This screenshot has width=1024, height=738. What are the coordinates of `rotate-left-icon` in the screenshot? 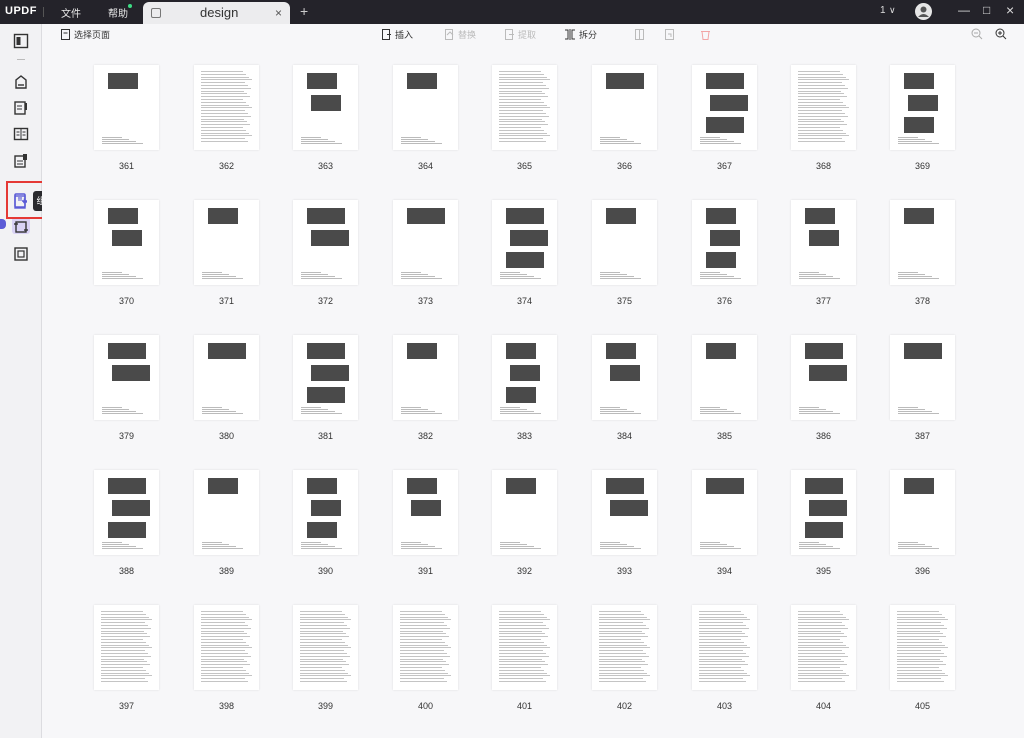 It's located at (639, 34).